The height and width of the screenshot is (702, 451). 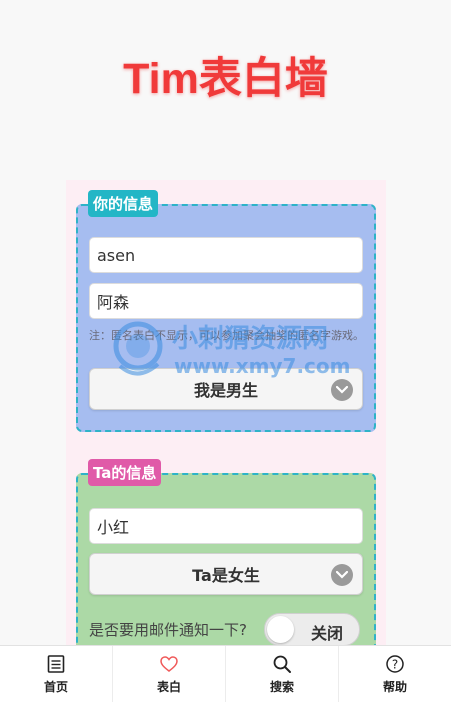 I want to click on toggle-state-label: 关闭, so click(x=327, y=633).